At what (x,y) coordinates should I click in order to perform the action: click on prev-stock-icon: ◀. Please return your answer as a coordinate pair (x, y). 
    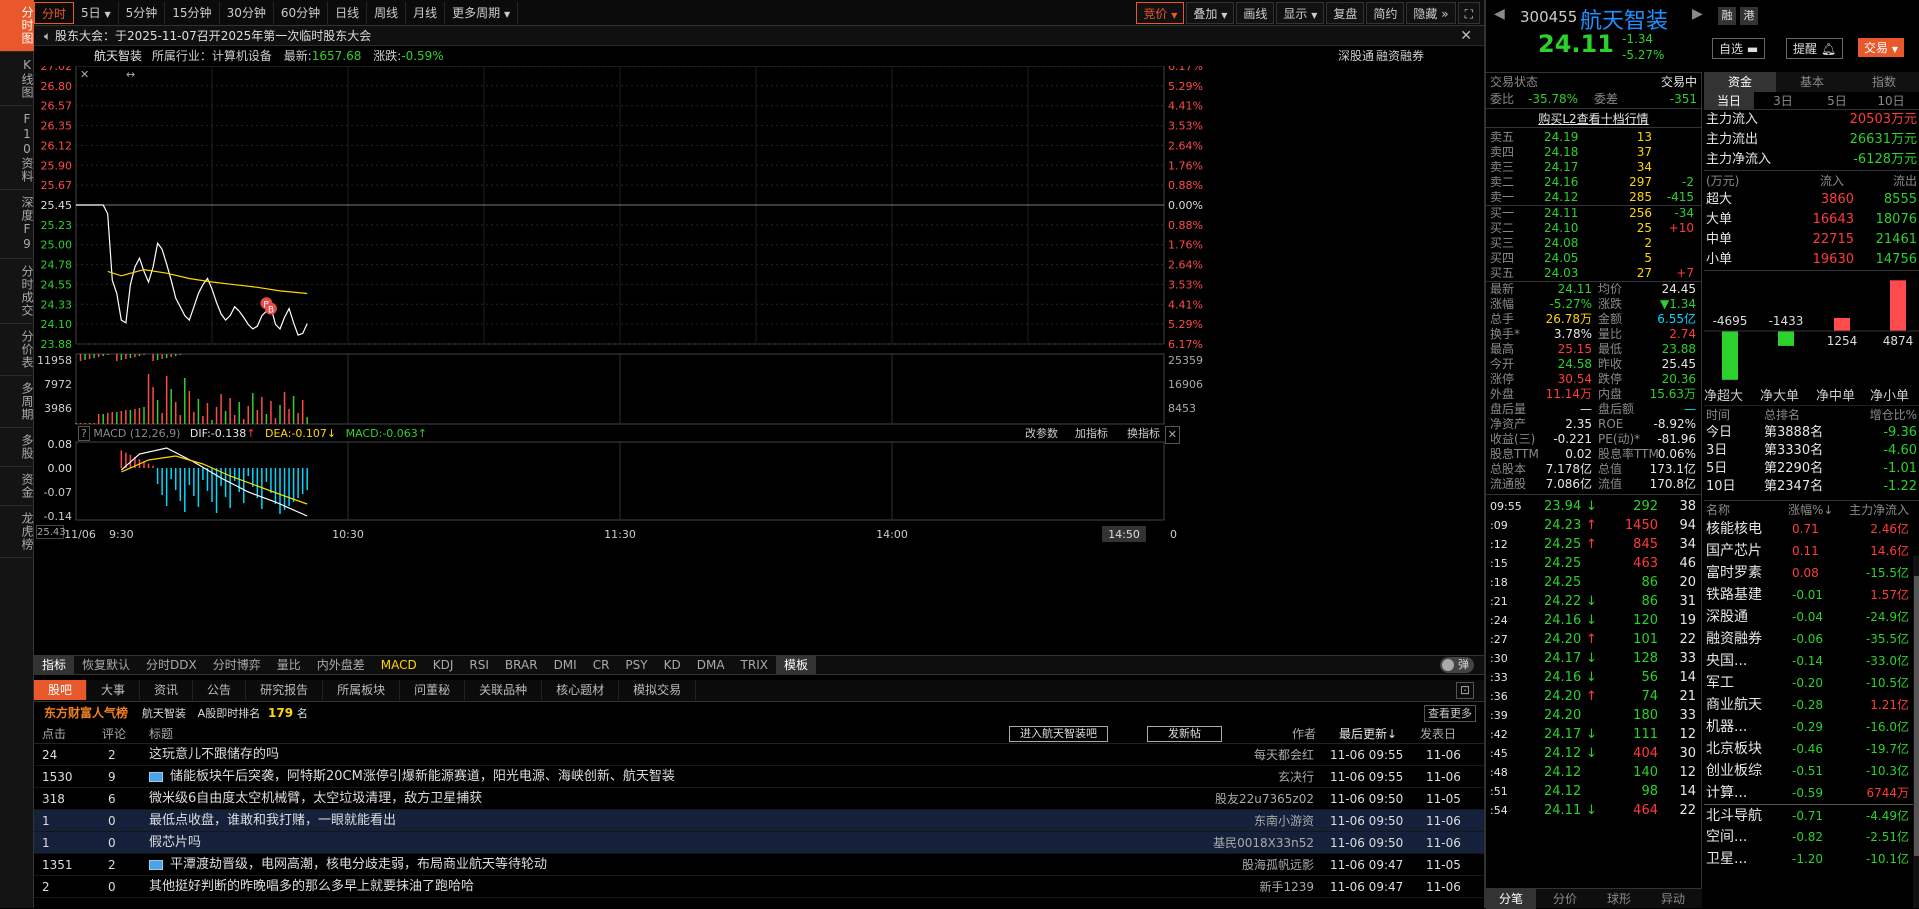
    Looking at the image, I should click on (1499, 14).